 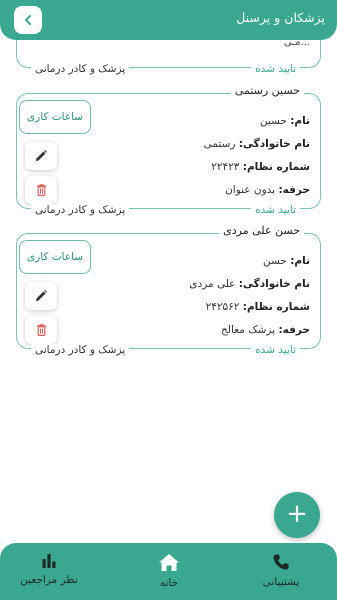 I want to click on info-value: پزشک معالج, so click(x=248, y=330).